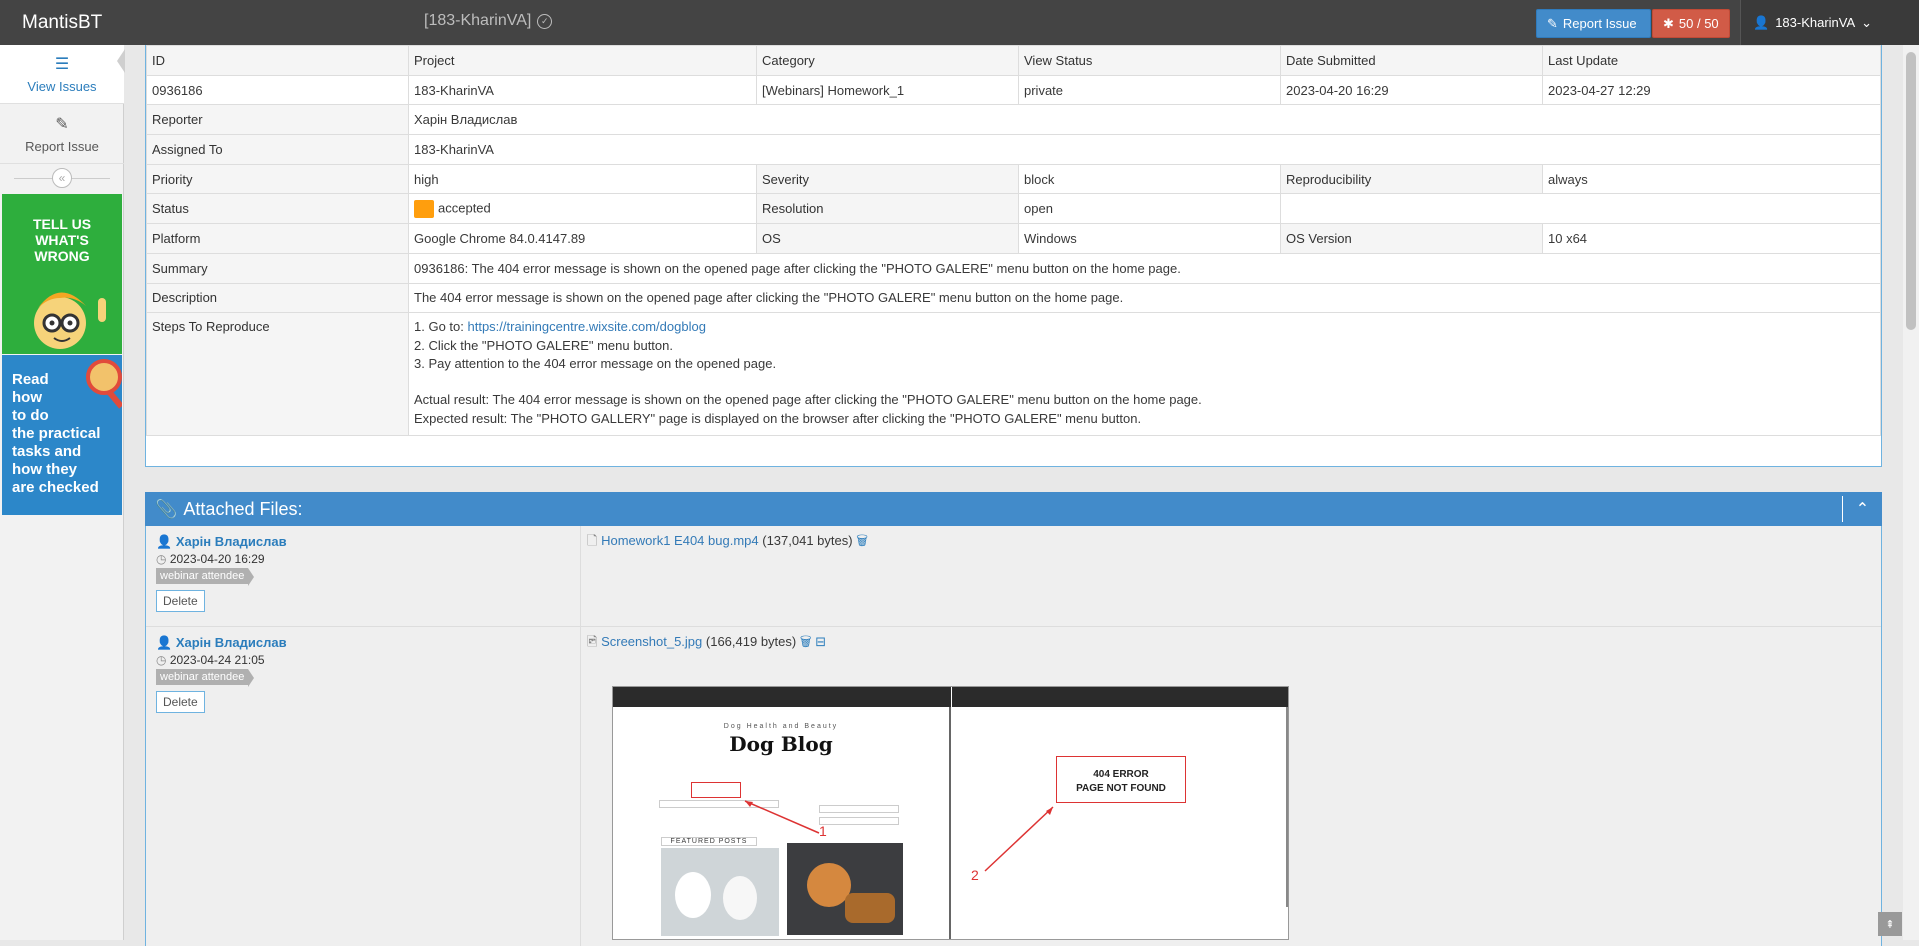 This screenshot has height=946, width=1919. I want to click on issue-id: 0936186, so click(277, 90).